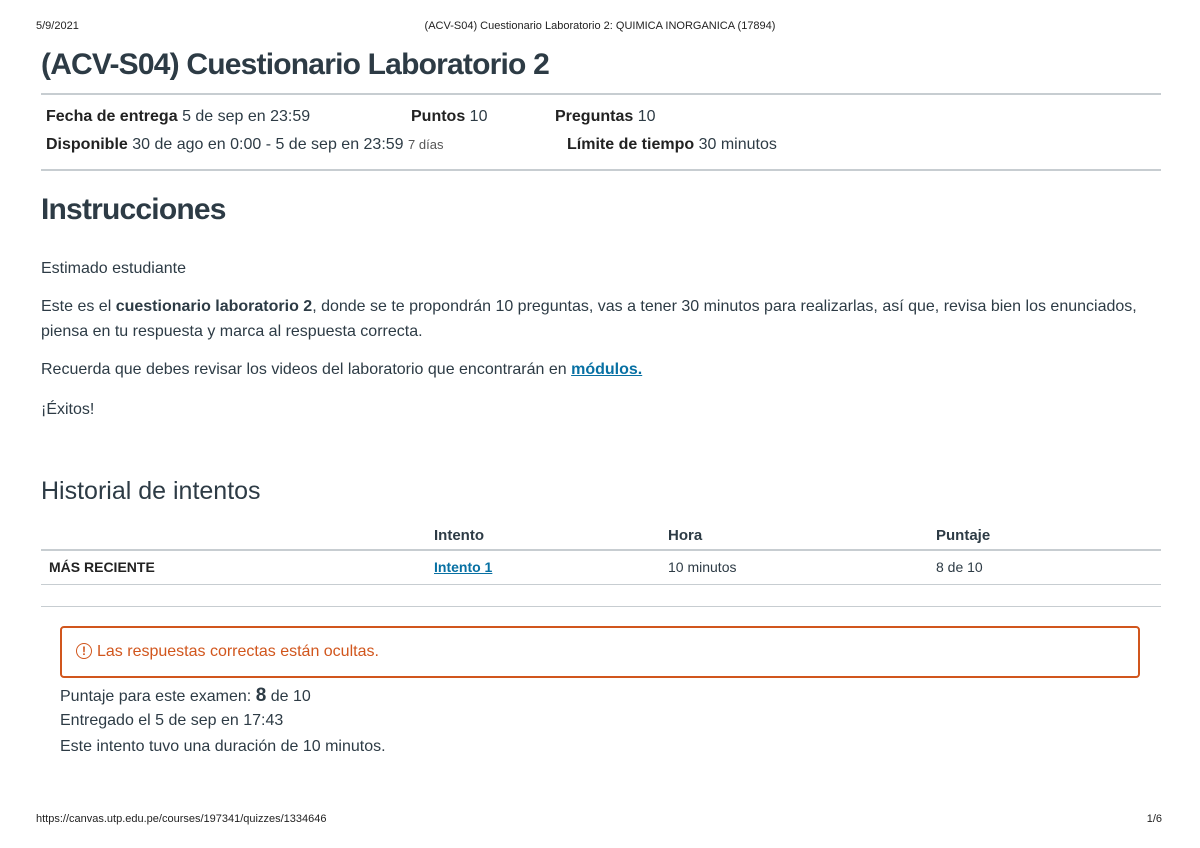 Image resolution: width=1200 pixels, height=848 pixels. Describe the element at coordinates (151, 491) in the screenshot. I see `history-heading: Historial de intentos` at that location.